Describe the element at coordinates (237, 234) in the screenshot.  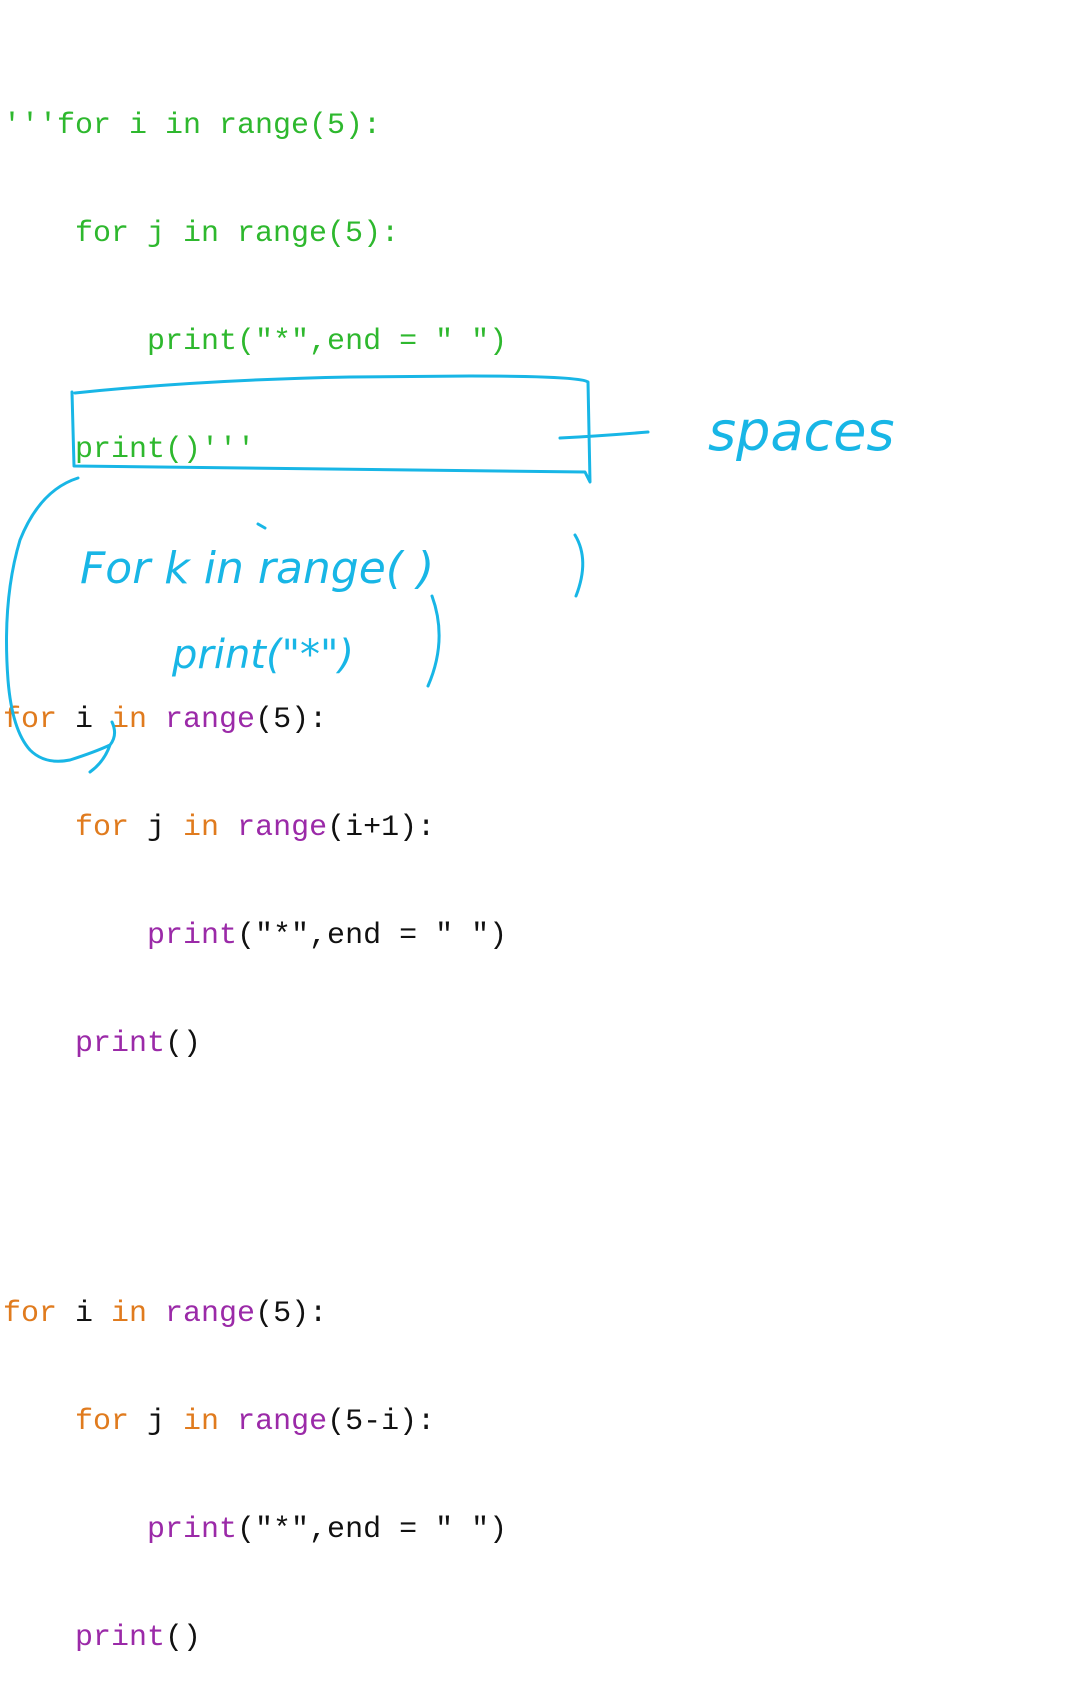
I see `docstring-text: for j in range(5):` at that location.